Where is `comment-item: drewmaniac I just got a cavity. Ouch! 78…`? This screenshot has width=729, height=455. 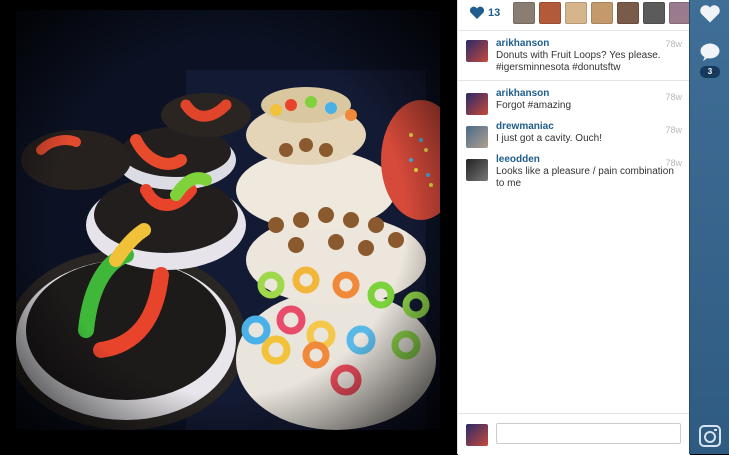
comment-item: drewmaniac I just got a cavity. Ouch! 78… is located at coordinates (574, 132).